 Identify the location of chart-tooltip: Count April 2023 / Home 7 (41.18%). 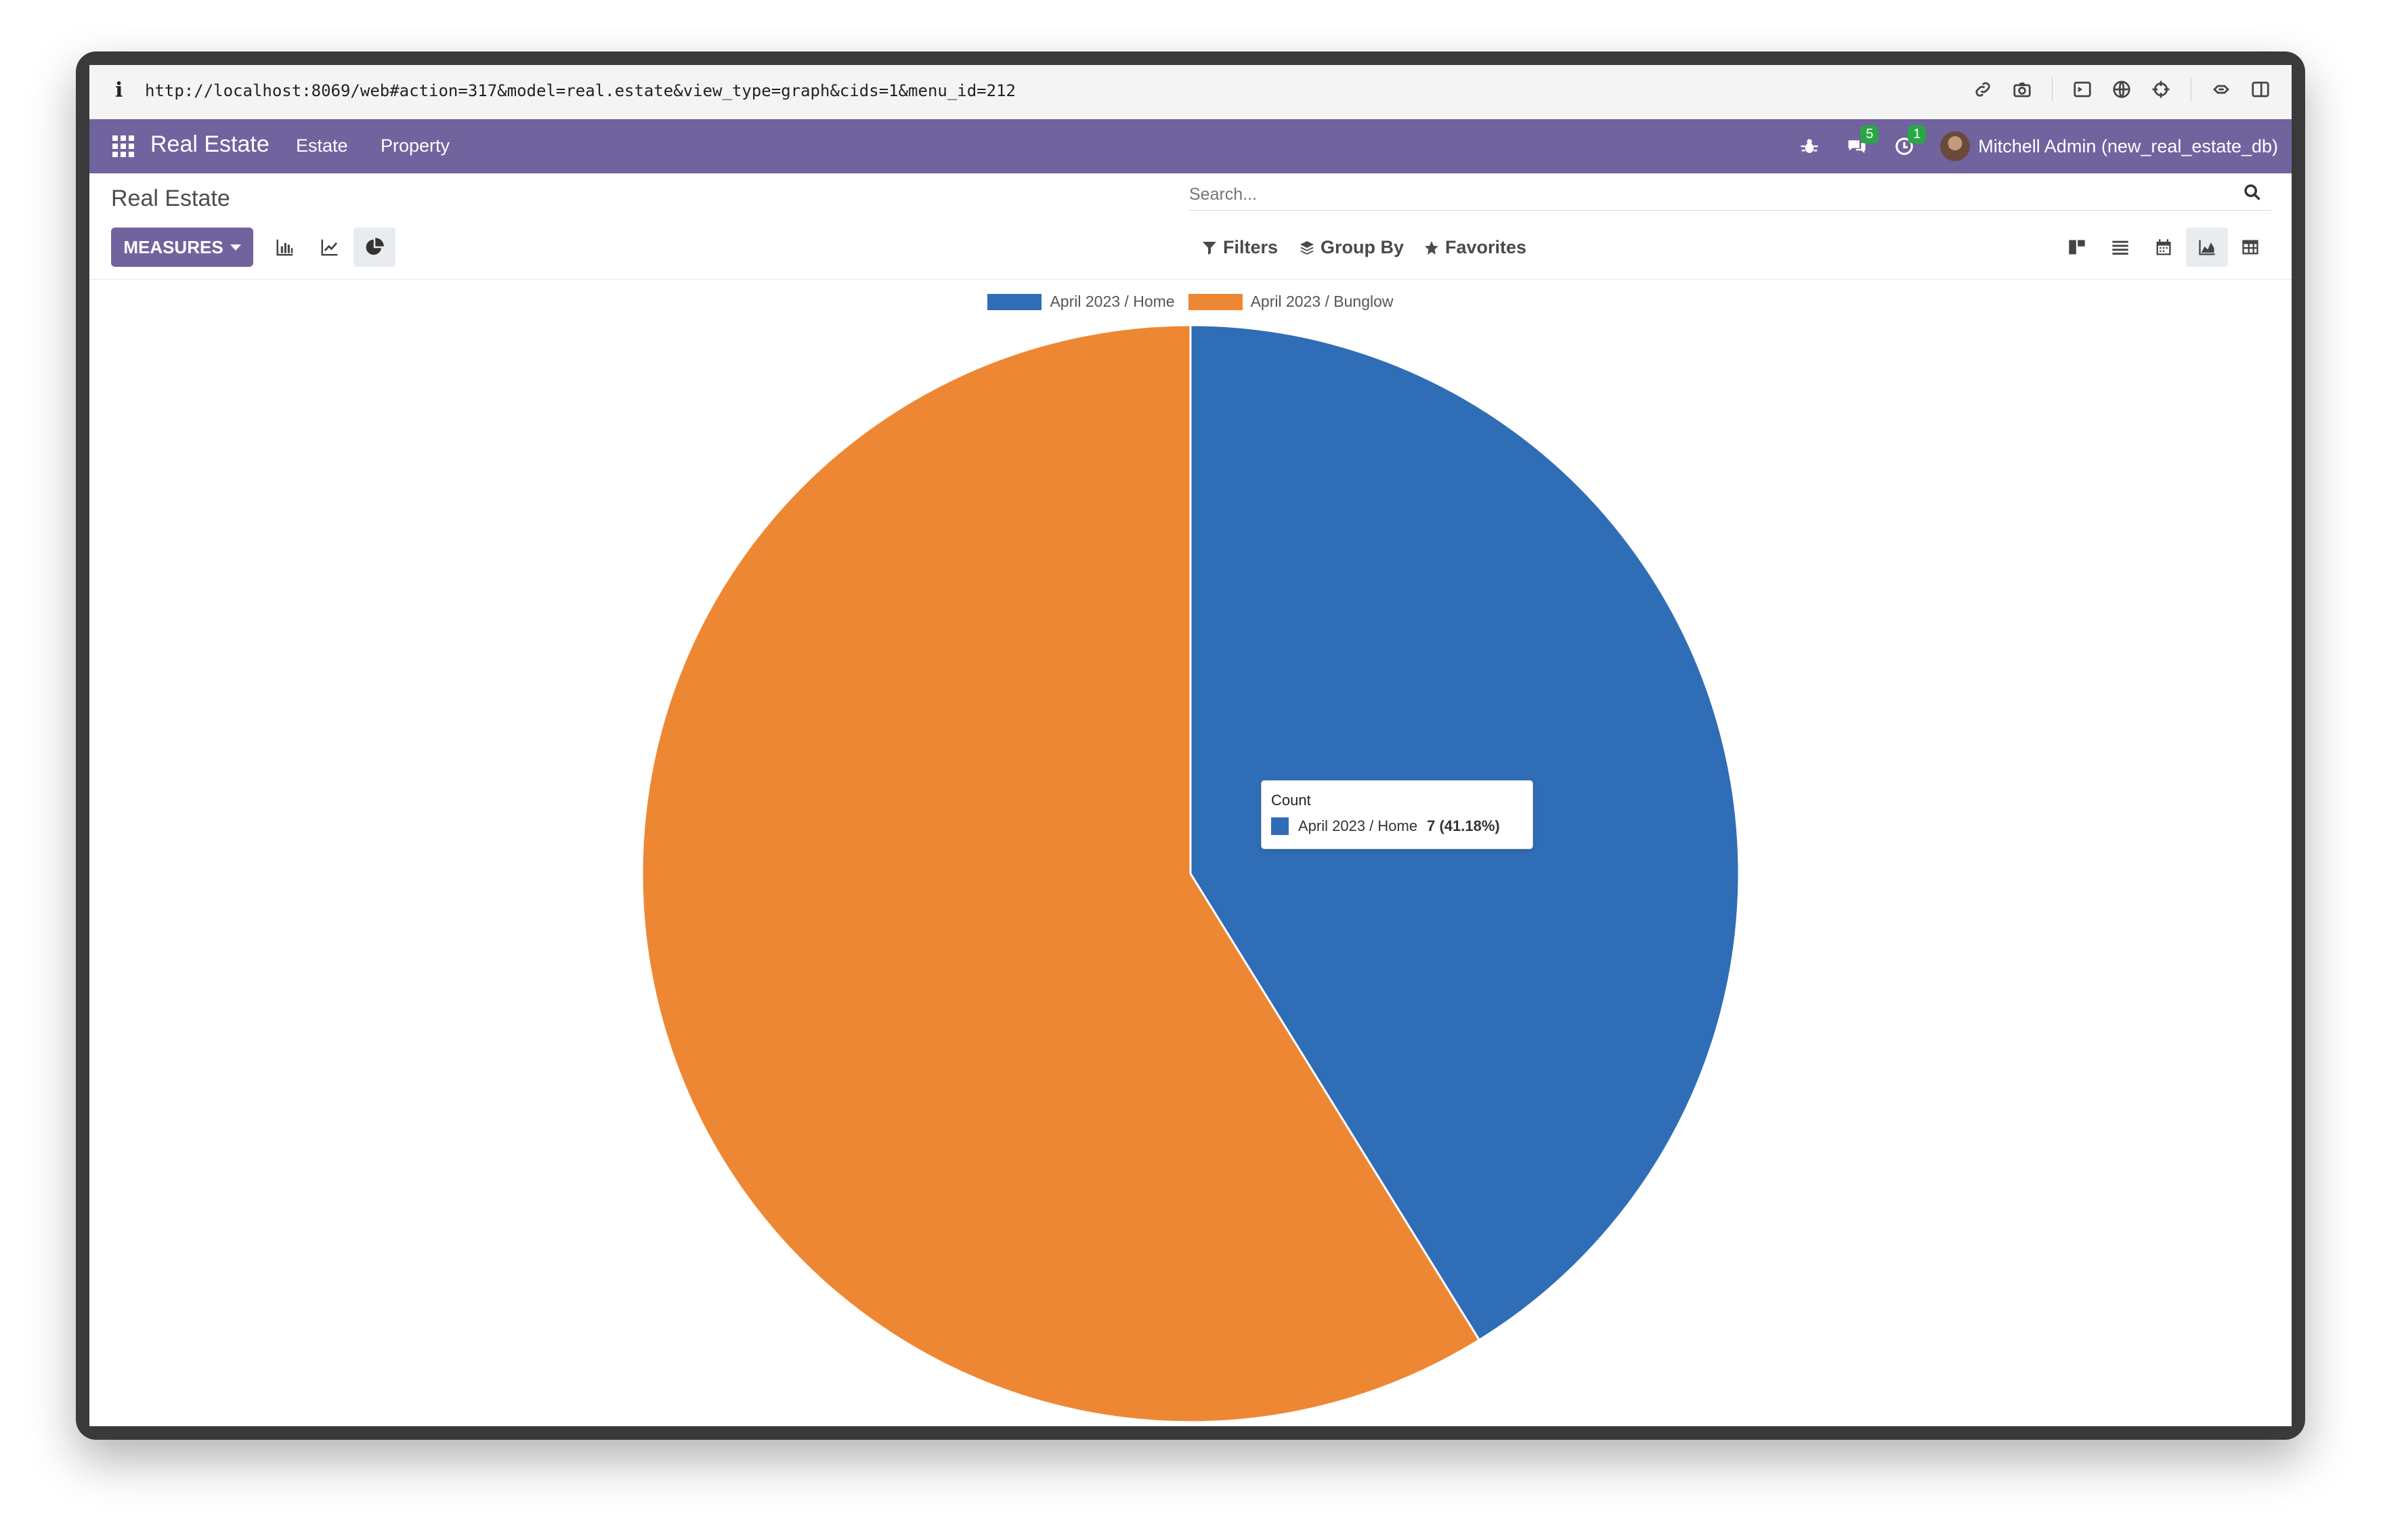
(1397, 814).